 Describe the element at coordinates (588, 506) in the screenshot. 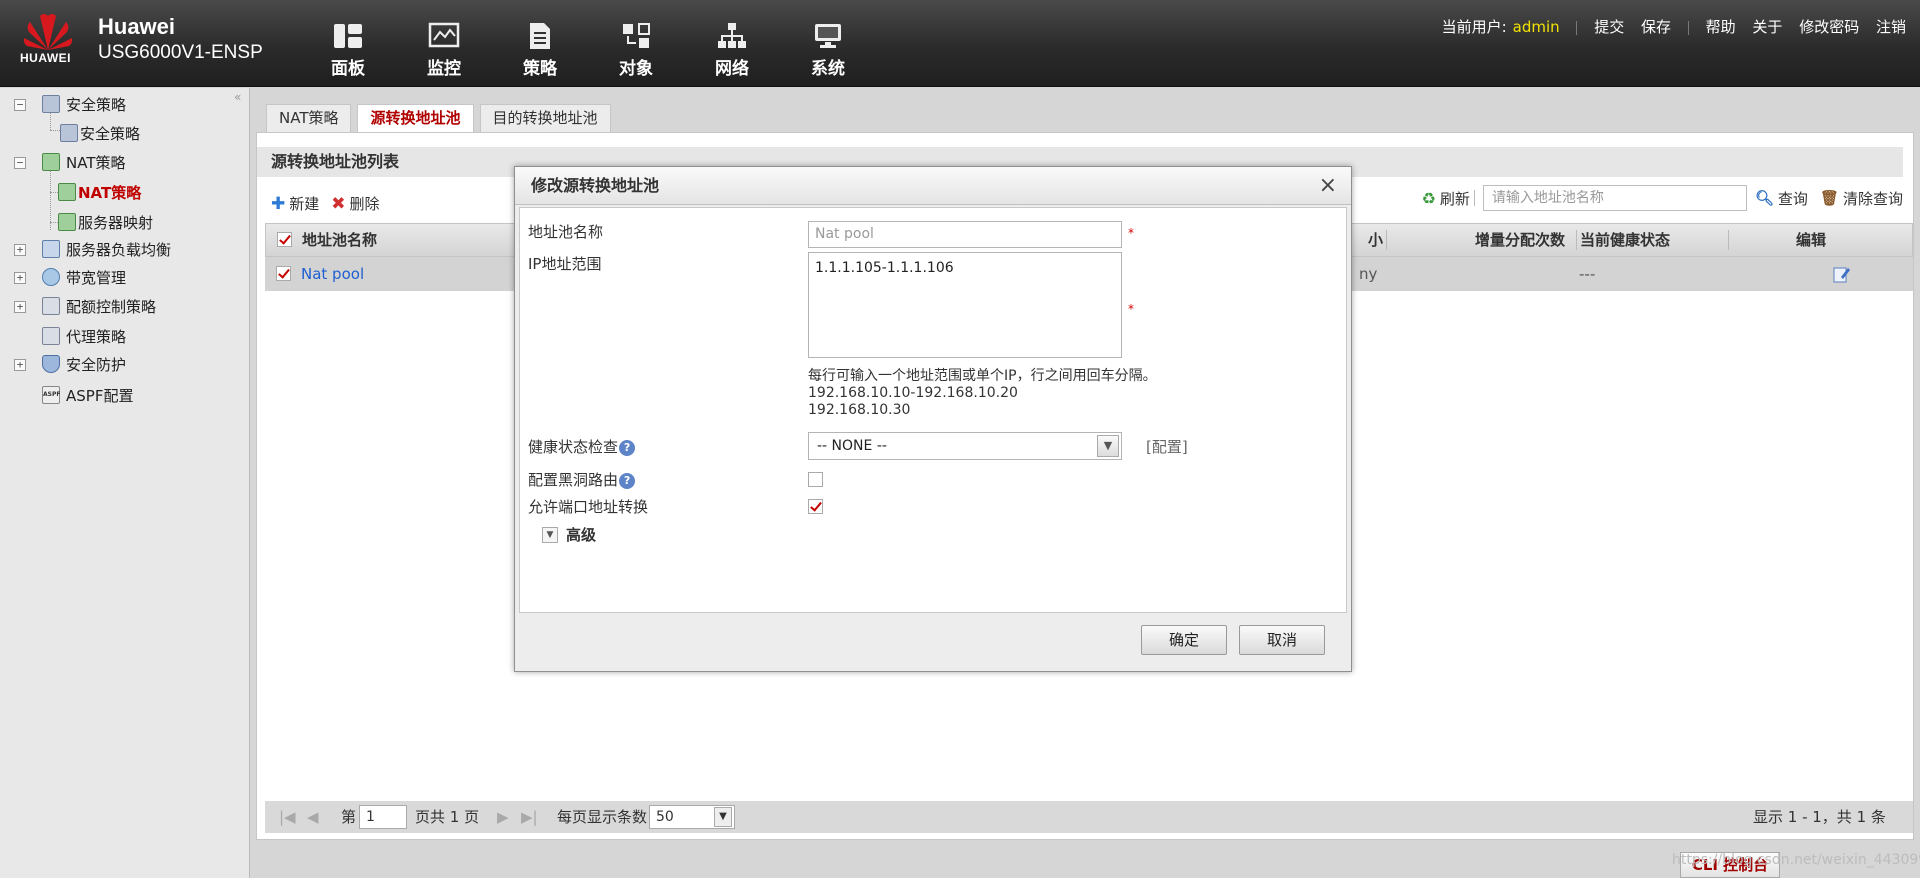

I see `port-nat-label: 允许端口地址转换` at that location.